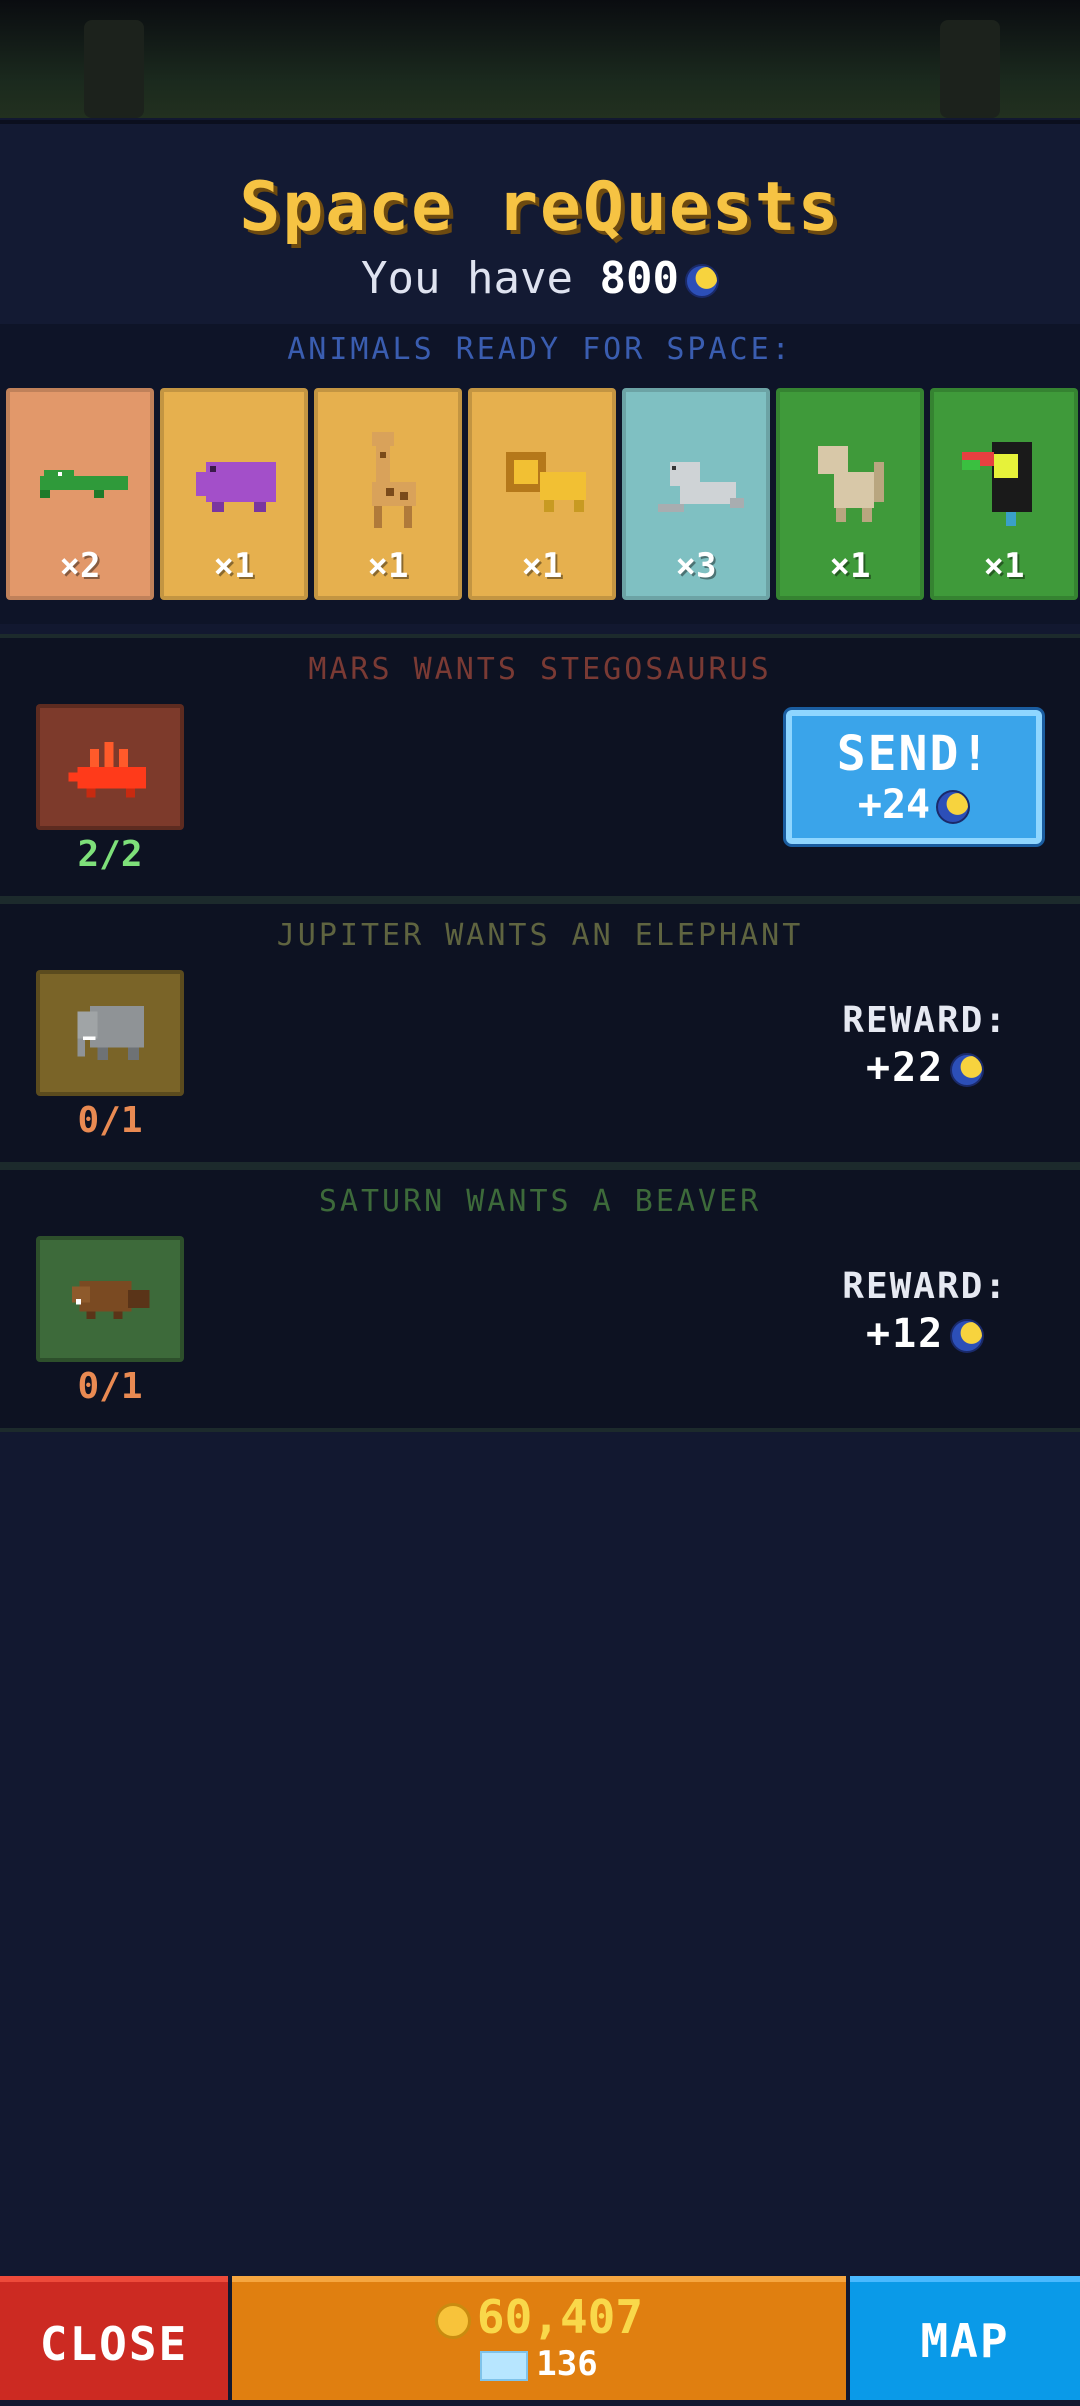 This screenshot has width=1080, height=2406. I want to click on animal-card-toucan: ×1, so click(1004, 494).